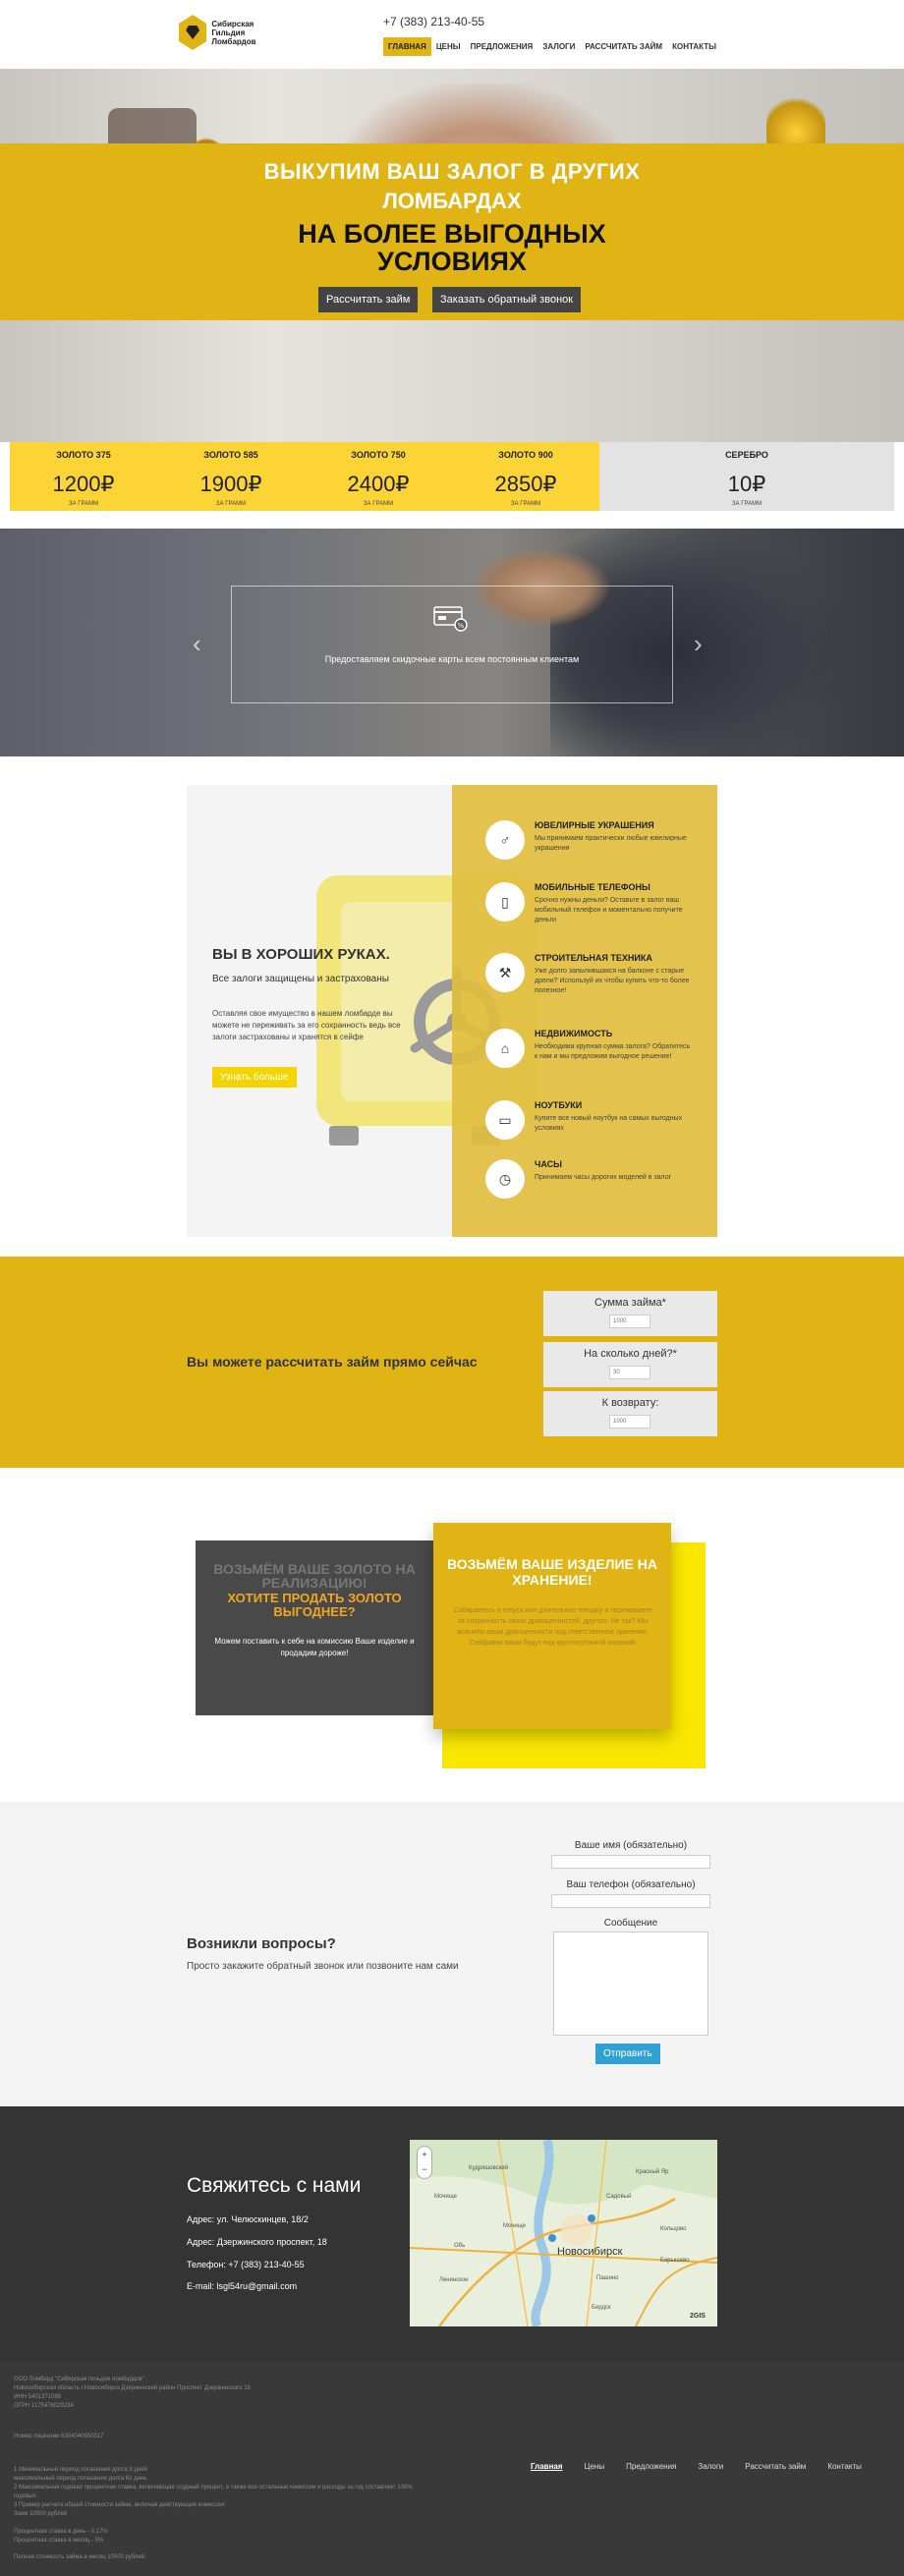  What do you see at coordinates (601, 2308) in the screenshot?
I see `map-label: Бердск` at bounding box center [601, 2308].